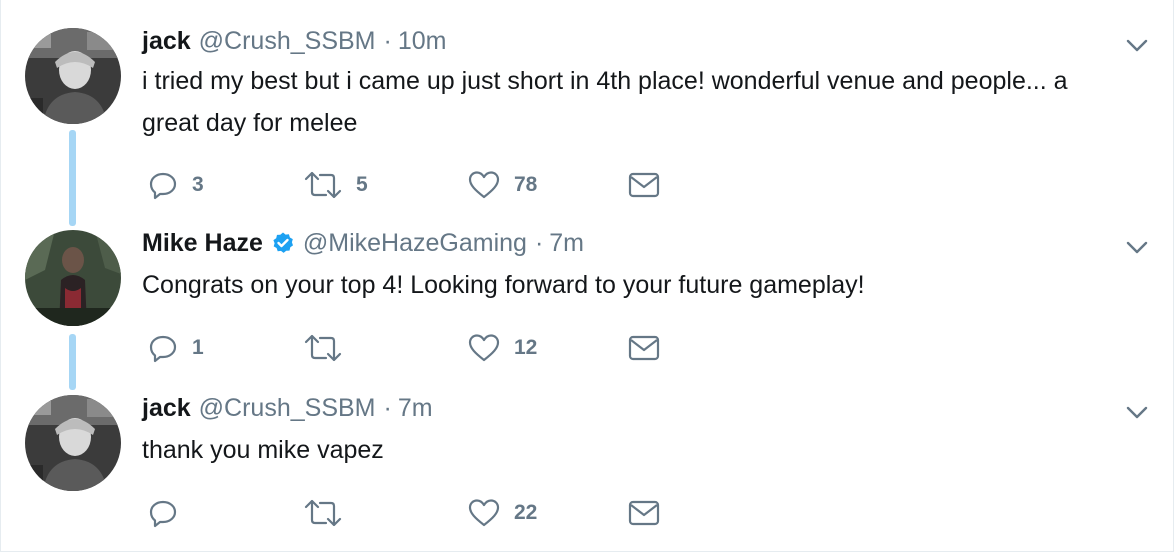 The height and width of the screenshot is (552, 1174). Describe the element at coordinates (502, 348) in the screenshot. I see `like-button: 12` at that location.